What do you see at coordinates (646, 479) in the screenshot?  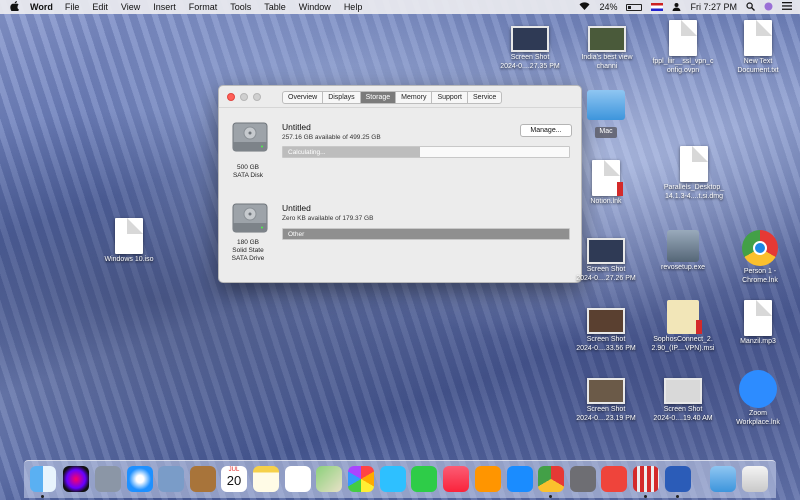 I see `parallels-icon` at bounding box center [646, 479].